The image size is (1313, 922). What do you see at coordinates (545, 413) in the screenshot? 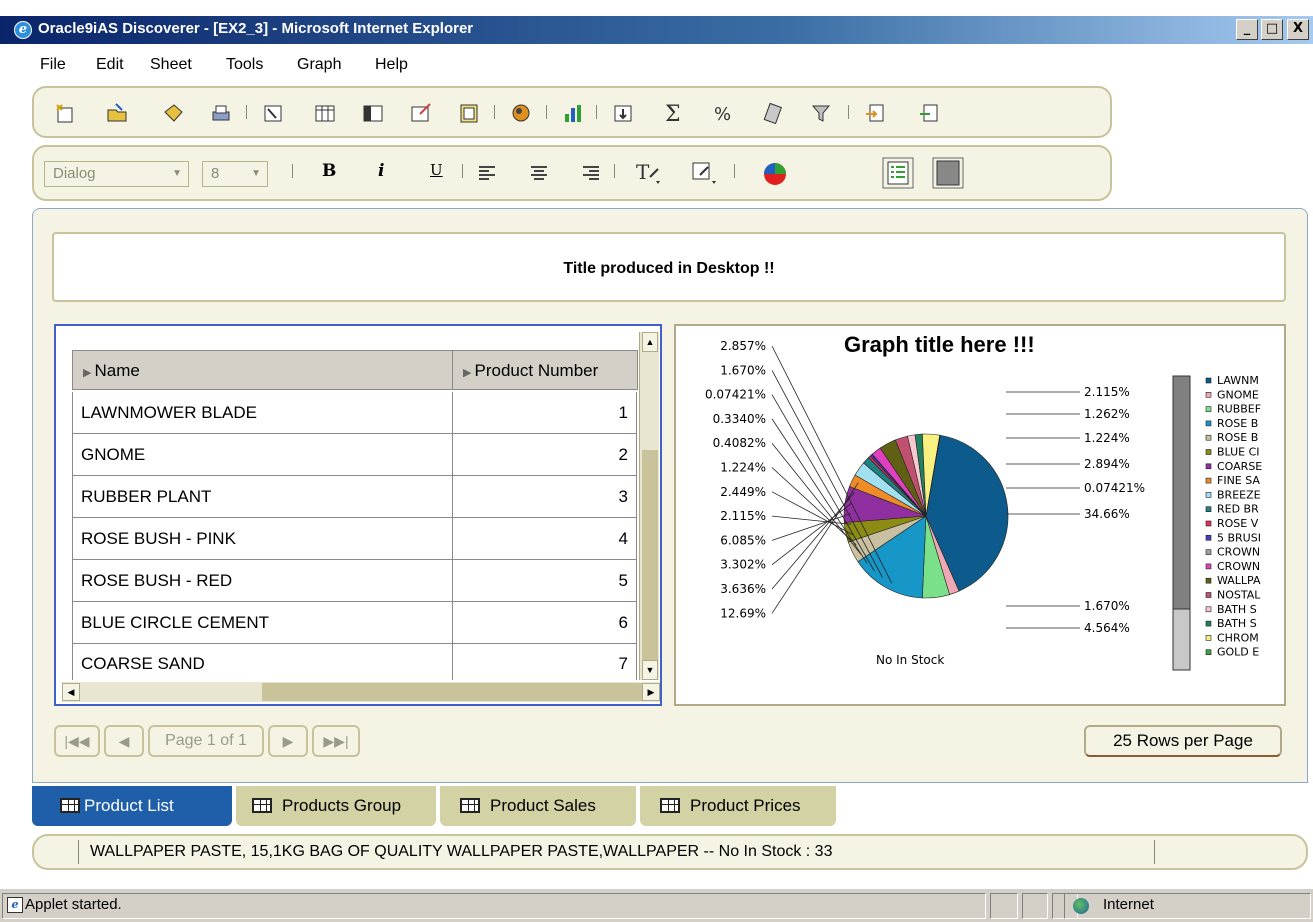
I see `table-cell-number: 1` at bounding box center [545, 413].